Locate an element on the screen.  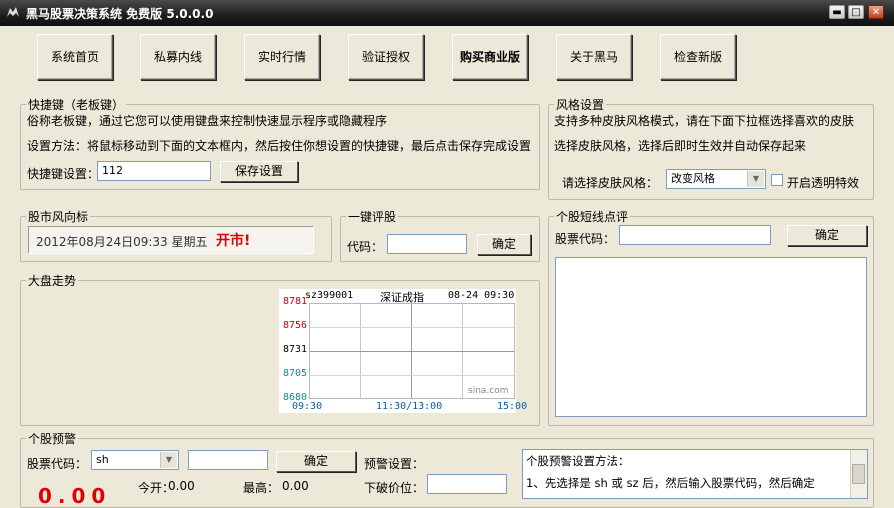
chart-gridline-mid is located at coordinates (412, 351).